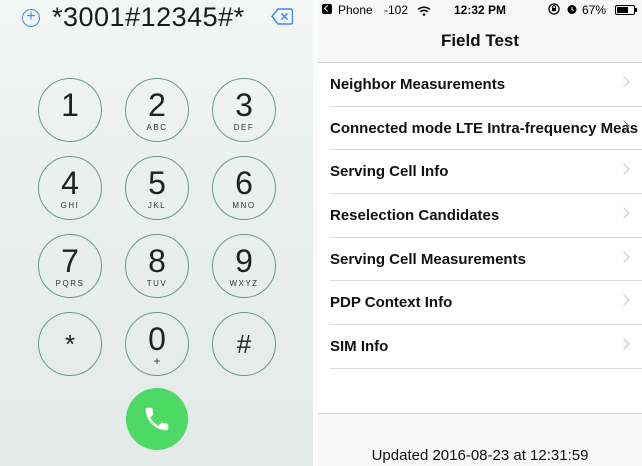 The width and height of the screenshot is (642, 466). What do you see at coordinates (396, 10) in the screenshot?
I see `signal-strength: -102` at bounding box center [396, 10].